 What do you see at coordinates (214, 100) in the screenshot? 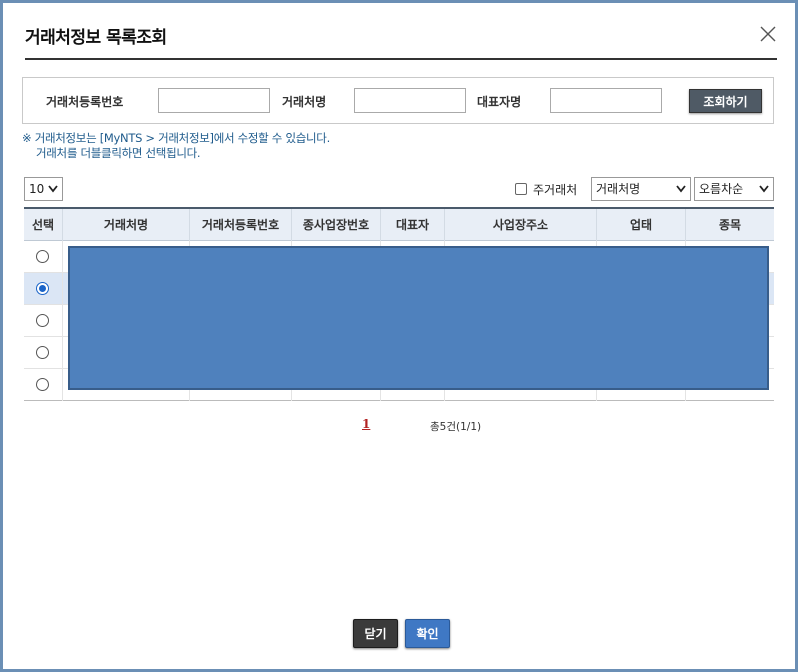
I see `reg-no-input` at bounding box center [214, 100].